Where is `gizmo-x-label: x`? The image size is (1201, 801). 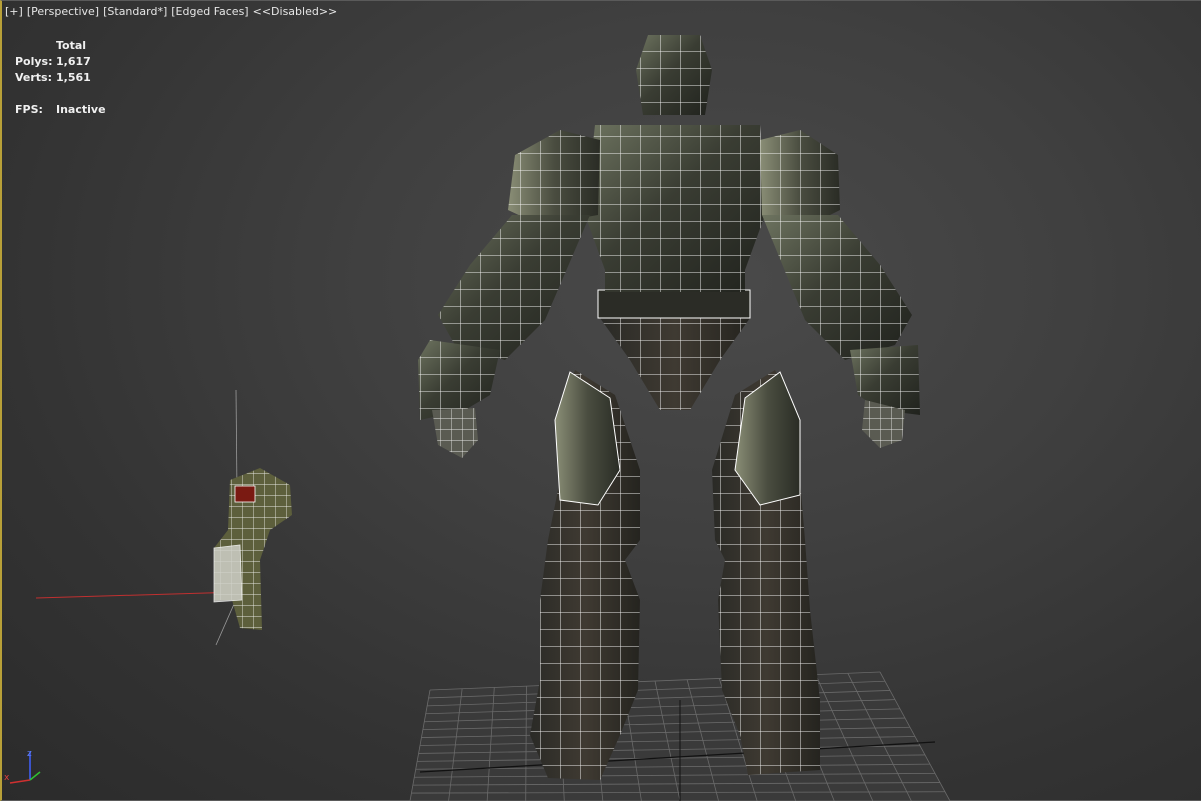 gizmo-x-label: x is located at coordinates (7, 778).